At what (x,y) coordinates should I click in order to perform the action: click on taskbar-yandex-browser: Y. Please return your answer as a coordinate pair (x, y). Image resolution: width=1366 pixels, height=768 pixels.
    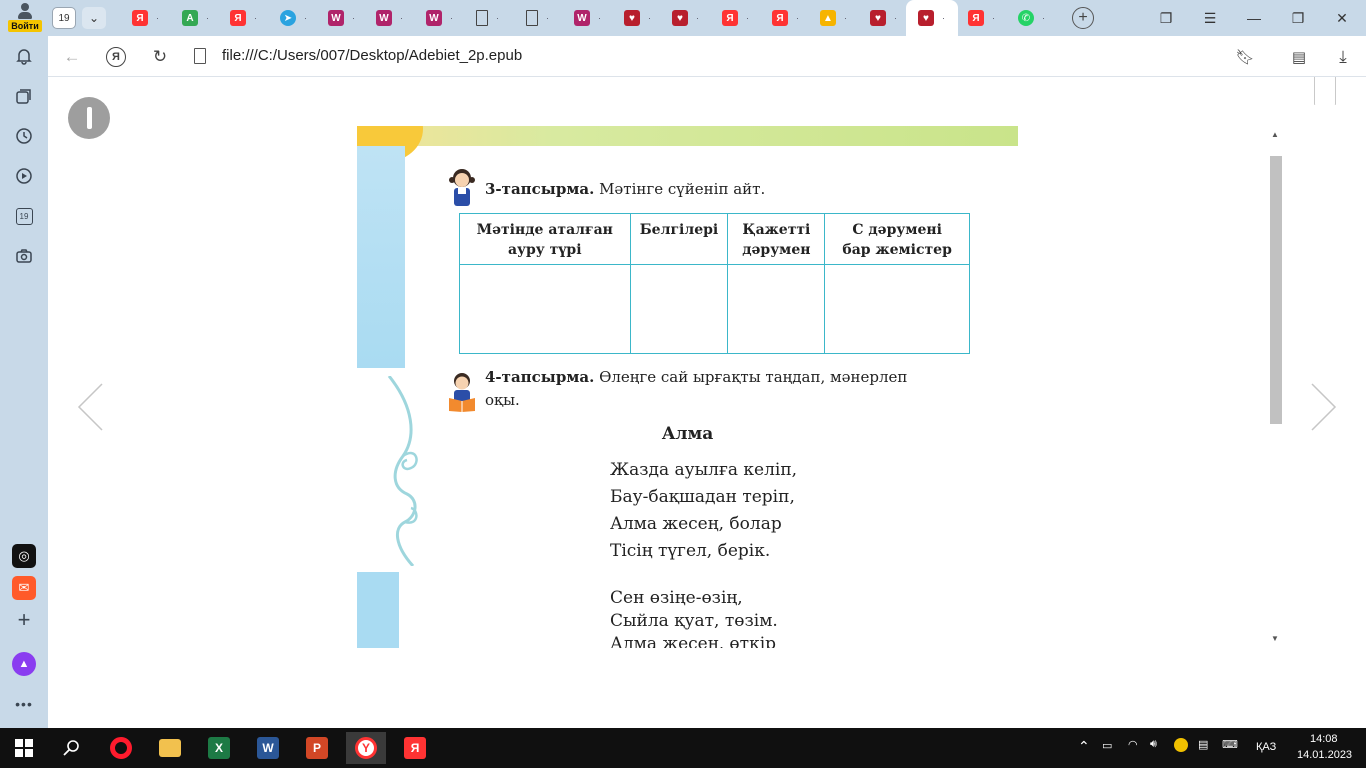
    Looking at the image, I should click on (366, 748).